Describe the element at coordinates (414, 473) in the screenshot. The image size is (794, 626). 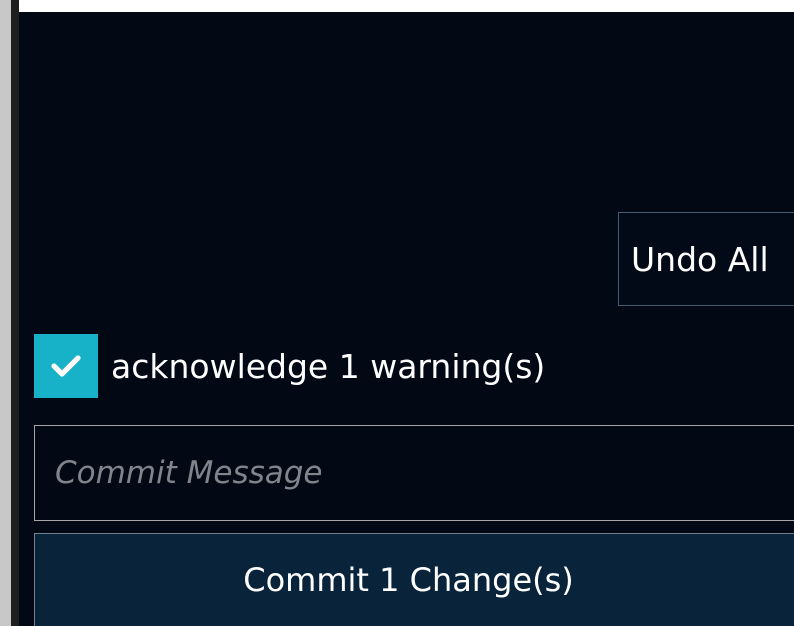
I see `commit-message-input` at that location.